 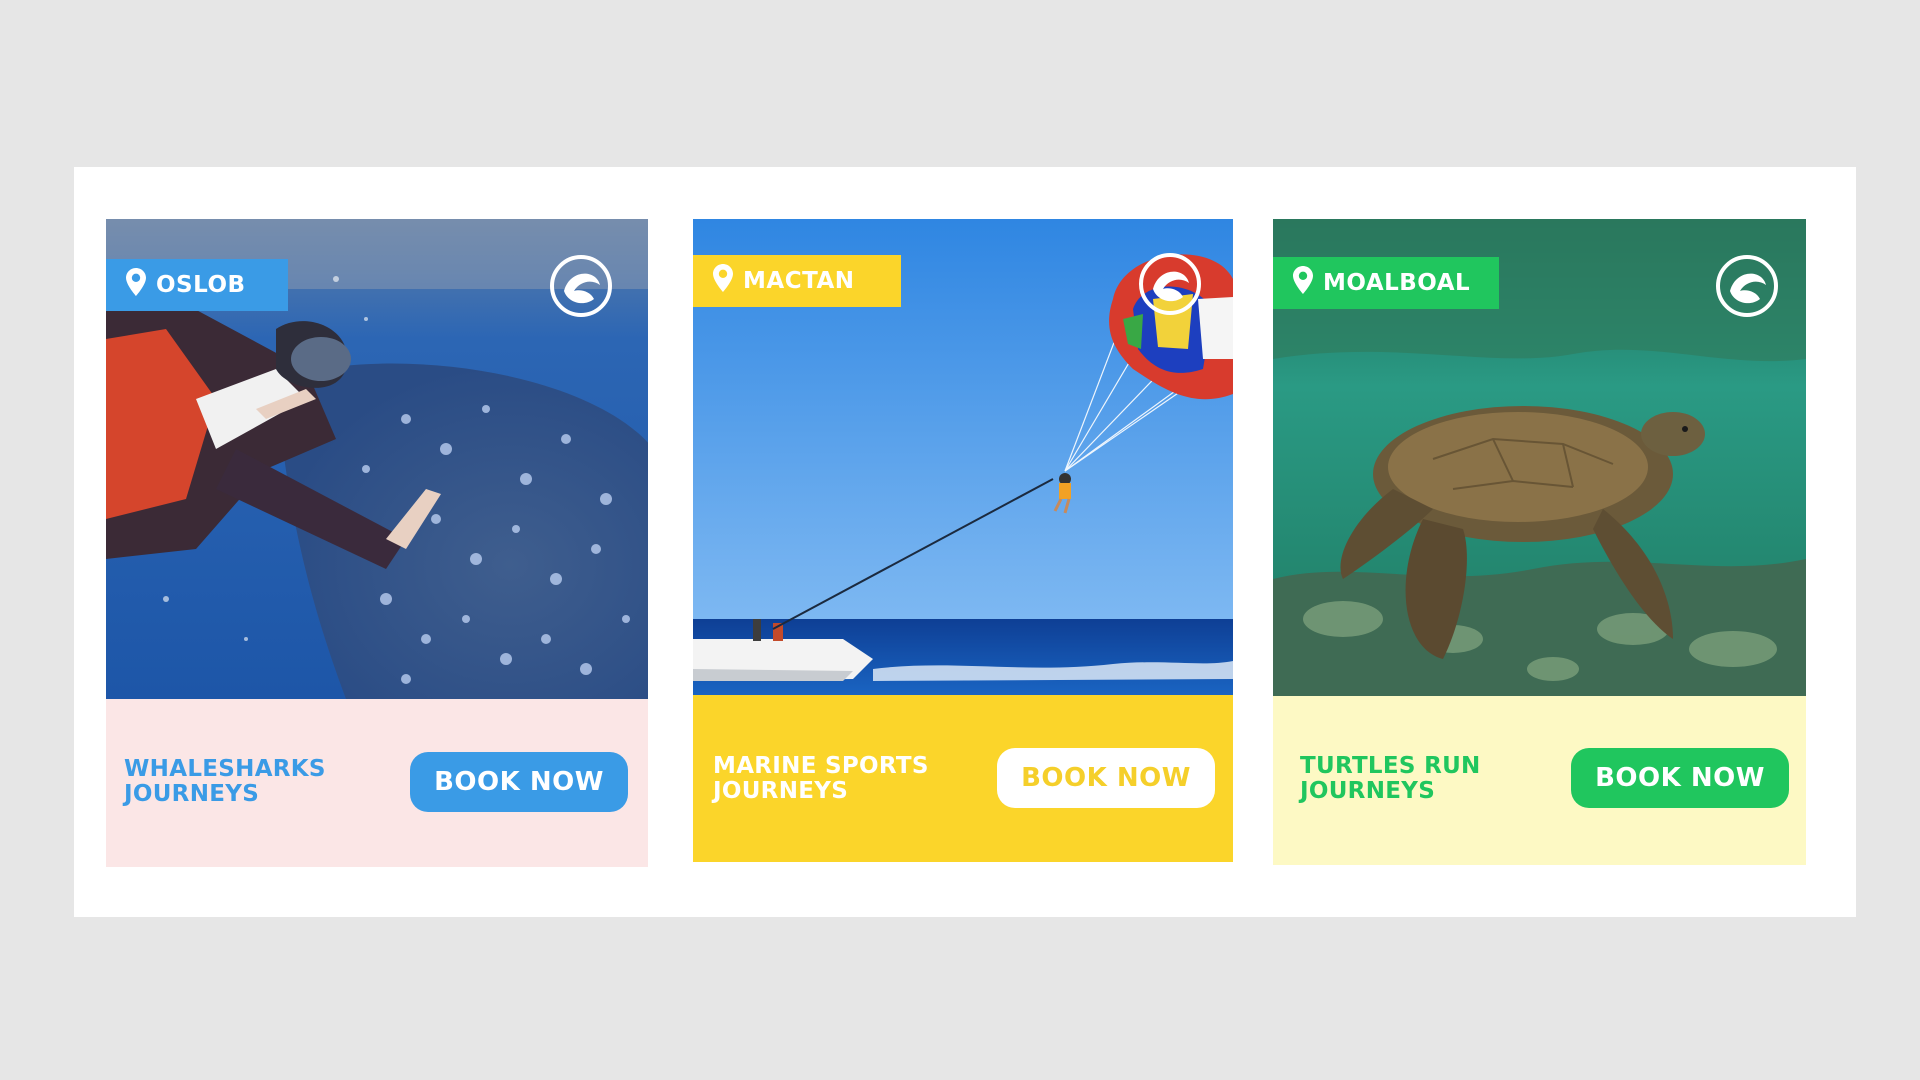 I want to click on card-title: MARINE SPORTS JOURNEYS, so click(x=821, y=778).